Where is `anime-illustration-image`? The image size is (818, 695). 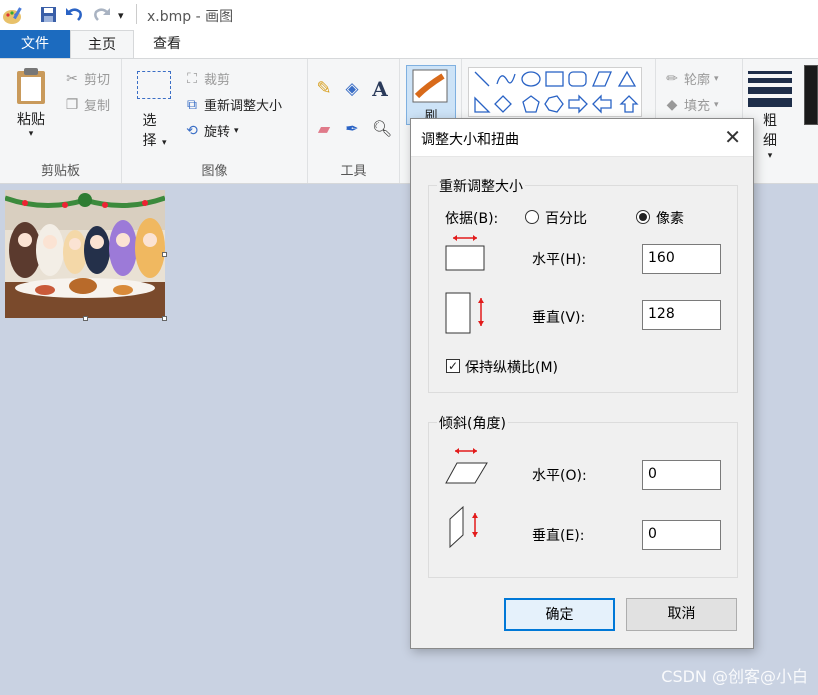
anime-illustration-image is located at coordinates (85, 254).